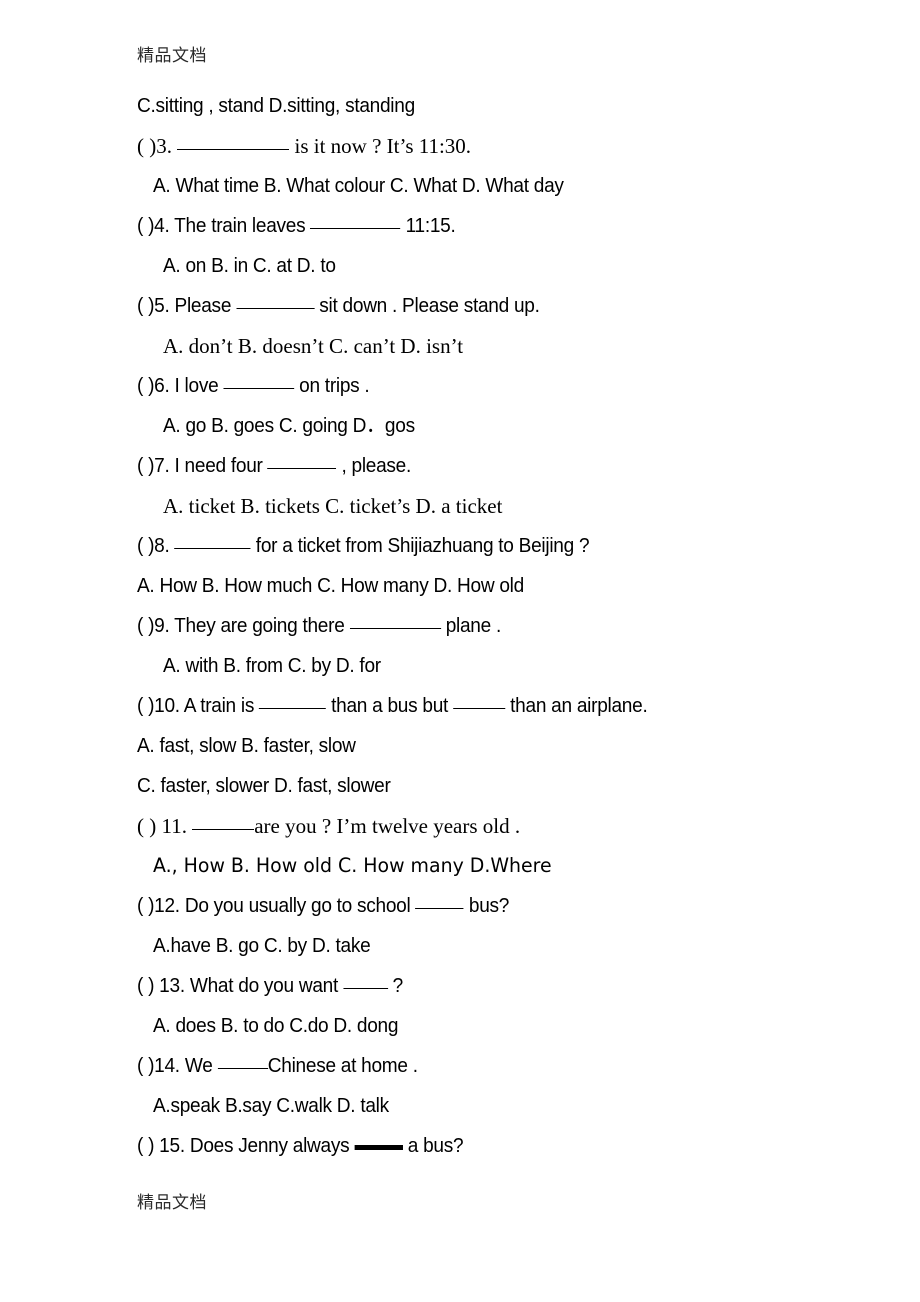 This screenshot has width=920, height=1302. What do you see at coordinates (355, 228) in the screenshot?
I see `q4-blank` at bounding box center [355, 228].